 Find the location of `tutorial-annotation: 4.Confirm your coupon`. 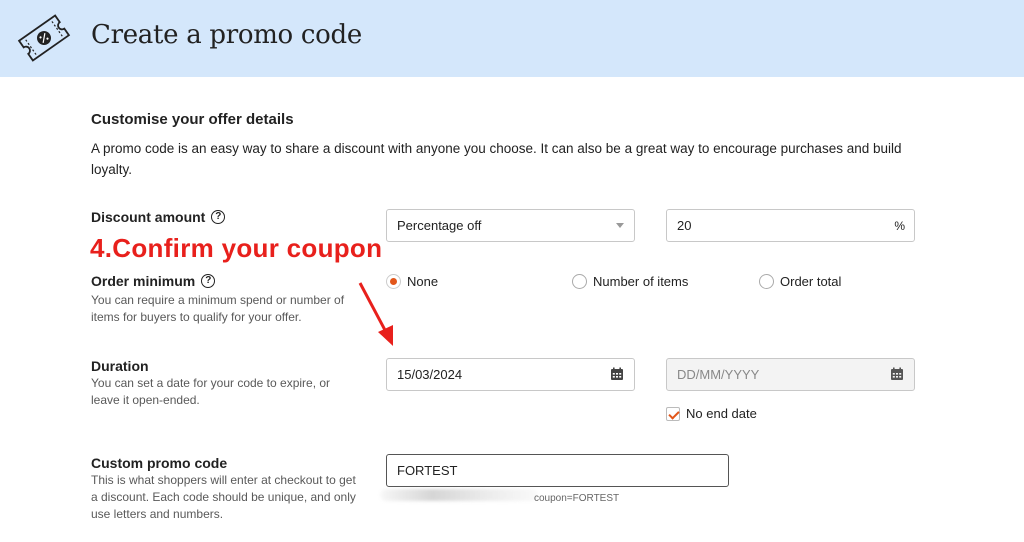

tutorial-annotation: 4.Confirm your coupon is located at coordinates (236, 248).